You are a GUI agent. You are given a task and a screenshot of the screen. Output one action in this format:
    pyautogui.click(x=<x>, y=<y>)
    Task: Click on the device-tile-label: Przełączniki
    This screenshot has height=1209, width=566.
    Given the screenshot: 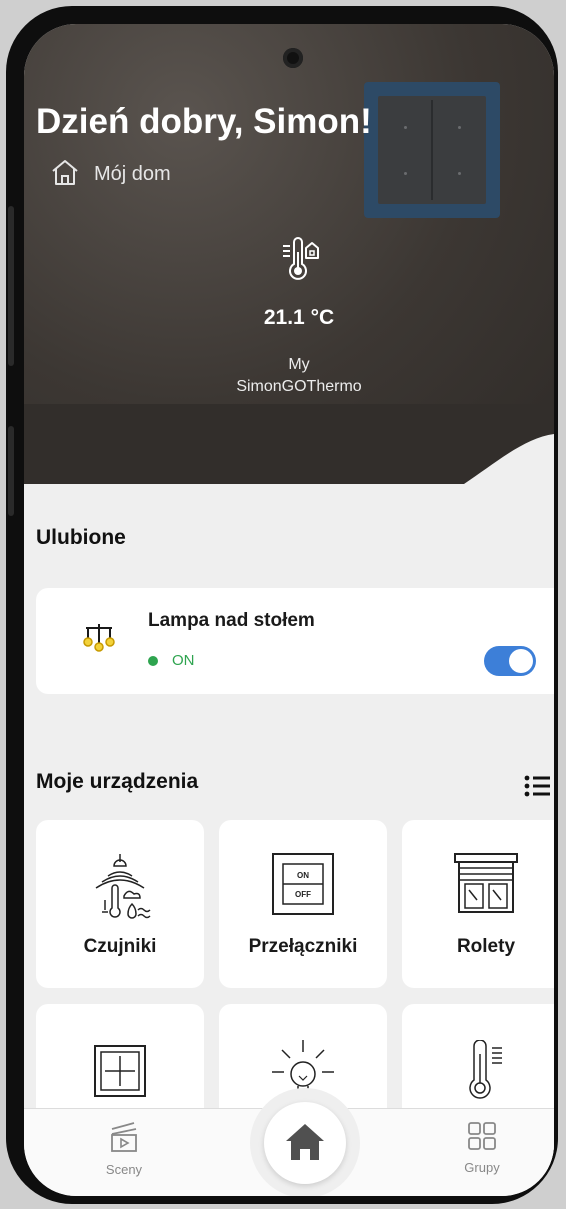 What is the action you would take?
    pyautogui.click(x=303, y=946)
    